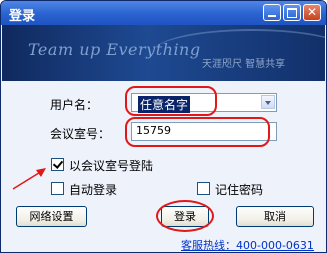 This screenshot has height=253, width=327. Describe the element at coordinates (41, 172) in the screenshot. I see `arrow-head` at that location.